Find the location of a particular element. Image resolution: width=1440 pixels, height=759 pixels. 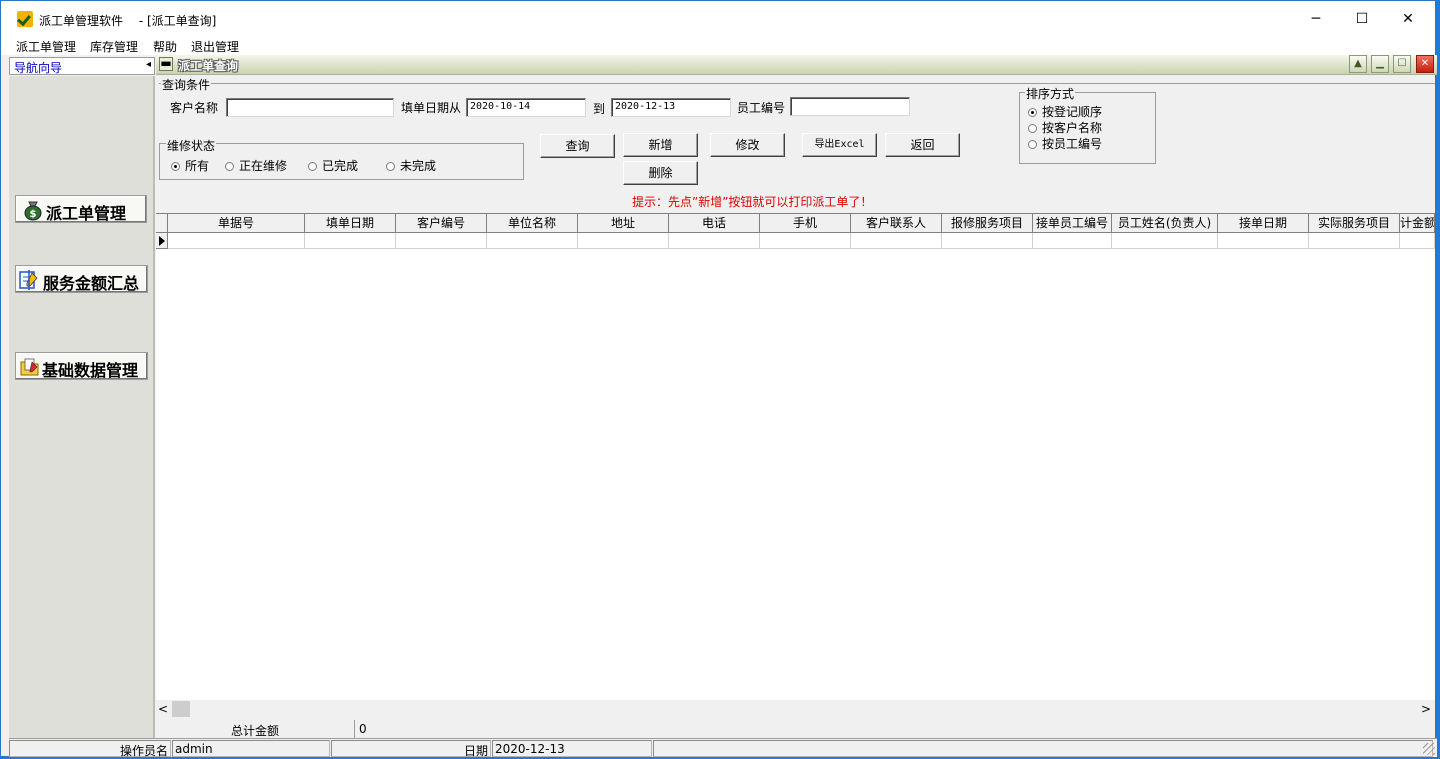

export-excel-button: 导出Excel is located at coordinates (839, 145).